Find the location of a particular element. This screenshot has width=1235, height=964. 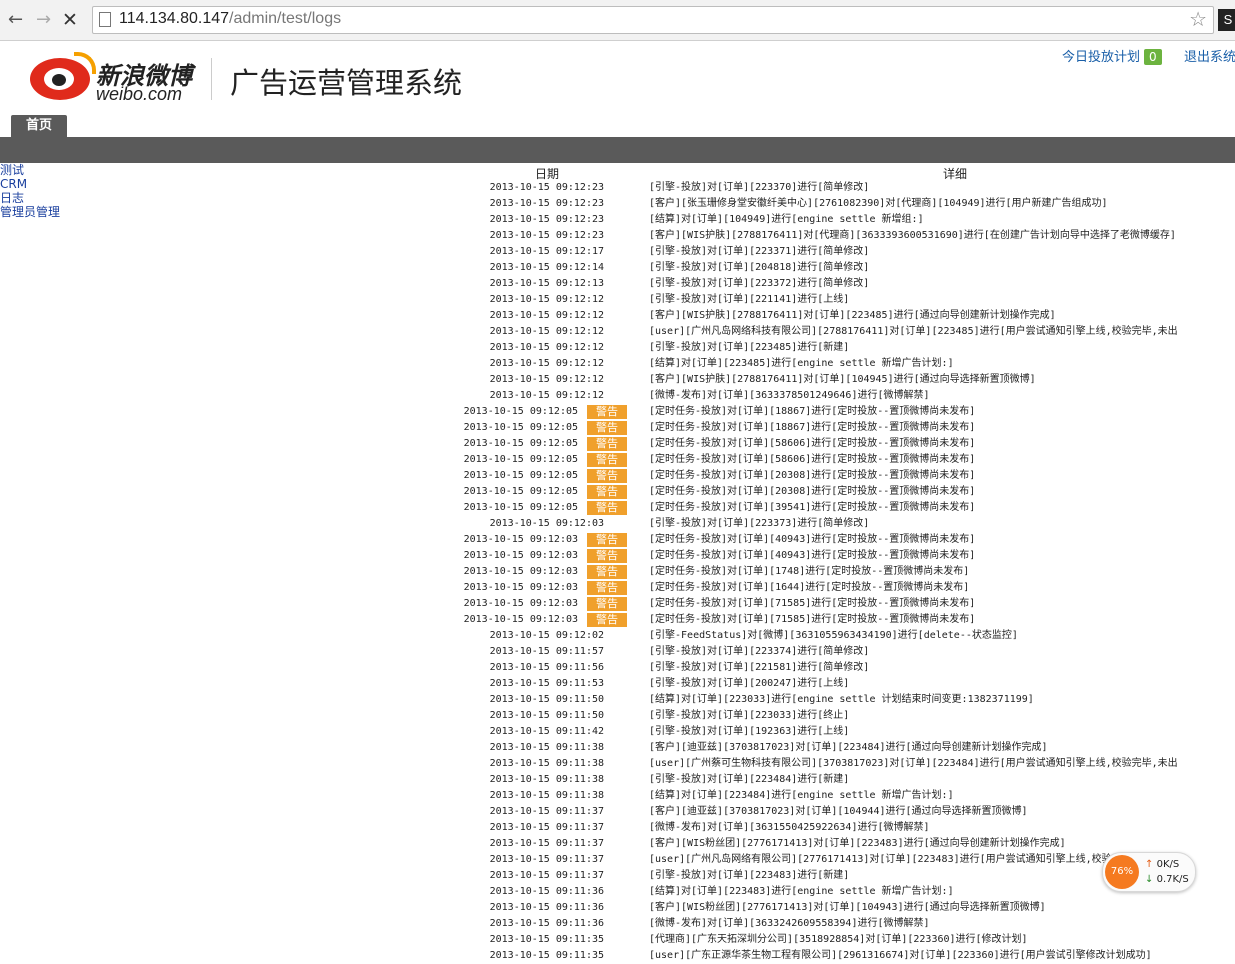

address-url: 114.134.80.147/admin/test/logs is located at coordinates (230, 19).